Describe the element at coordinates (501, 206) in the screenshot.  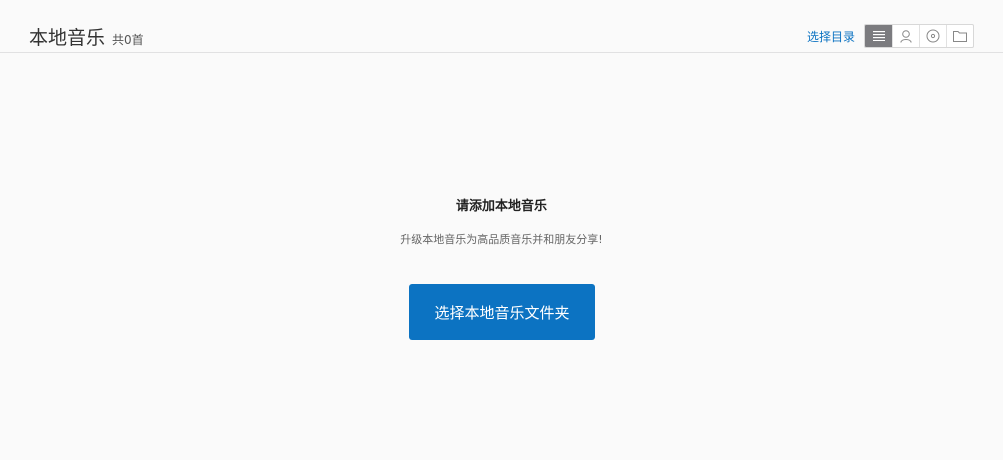
I see `empty-state-title: 请添加本地音乐` at that location.